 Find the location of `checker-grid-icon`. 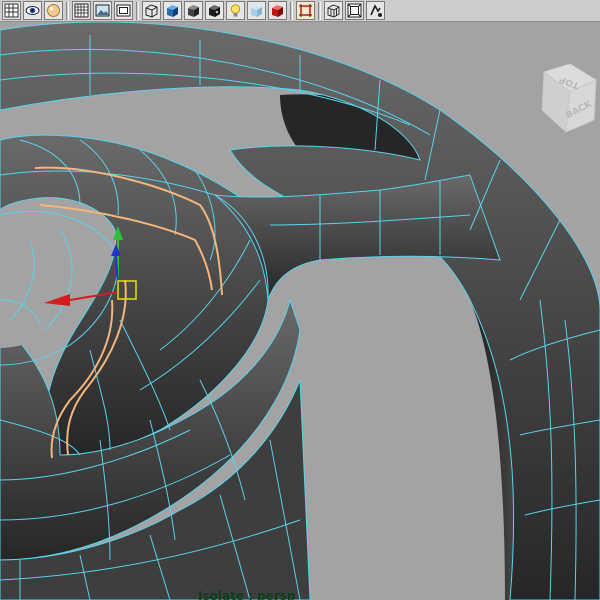

checker-grid-icon is located at coordinates (81, 10).